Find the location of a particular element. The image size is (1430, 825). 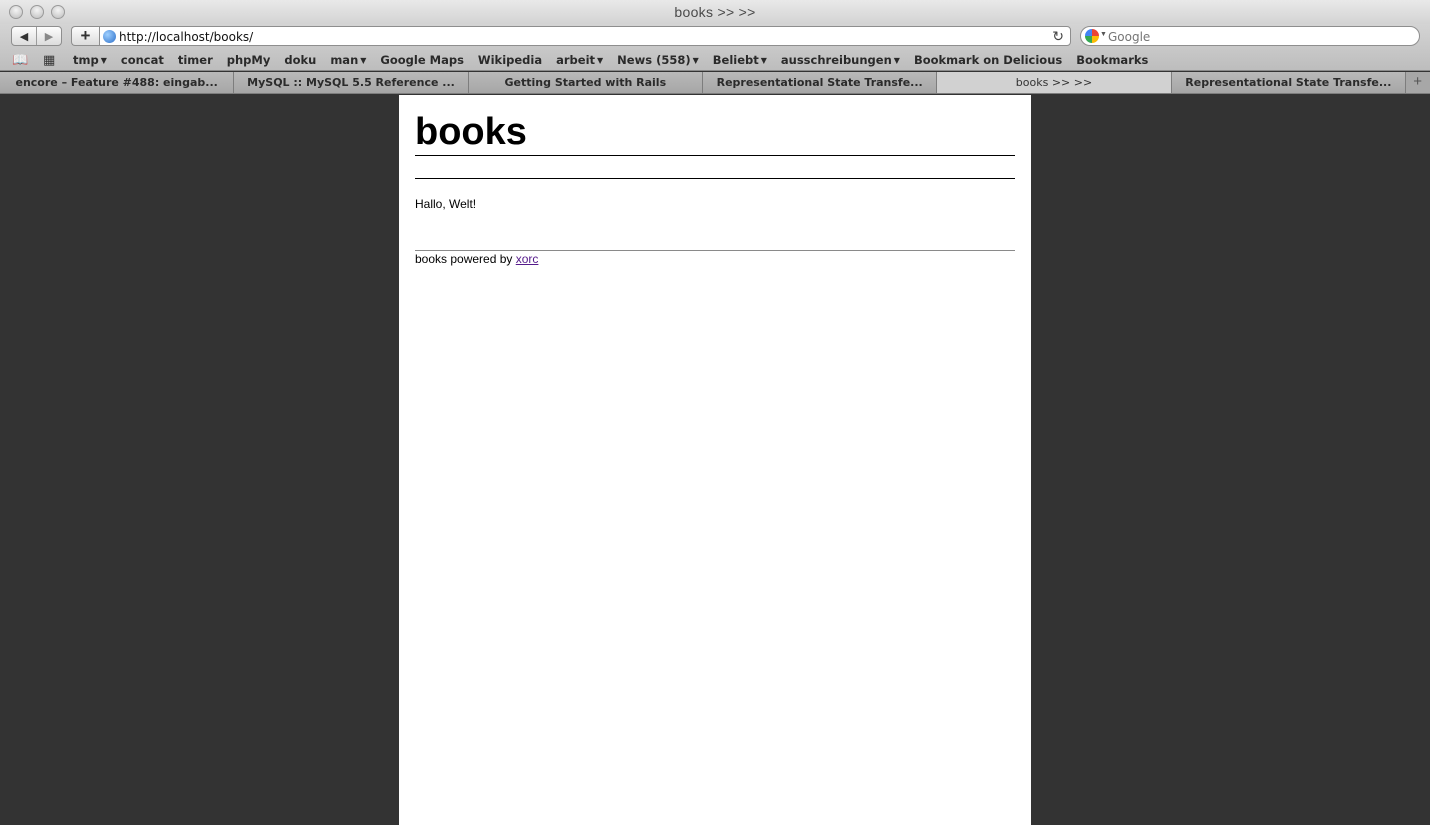

window-title: books >> >> is located at coordinates (715, 12).